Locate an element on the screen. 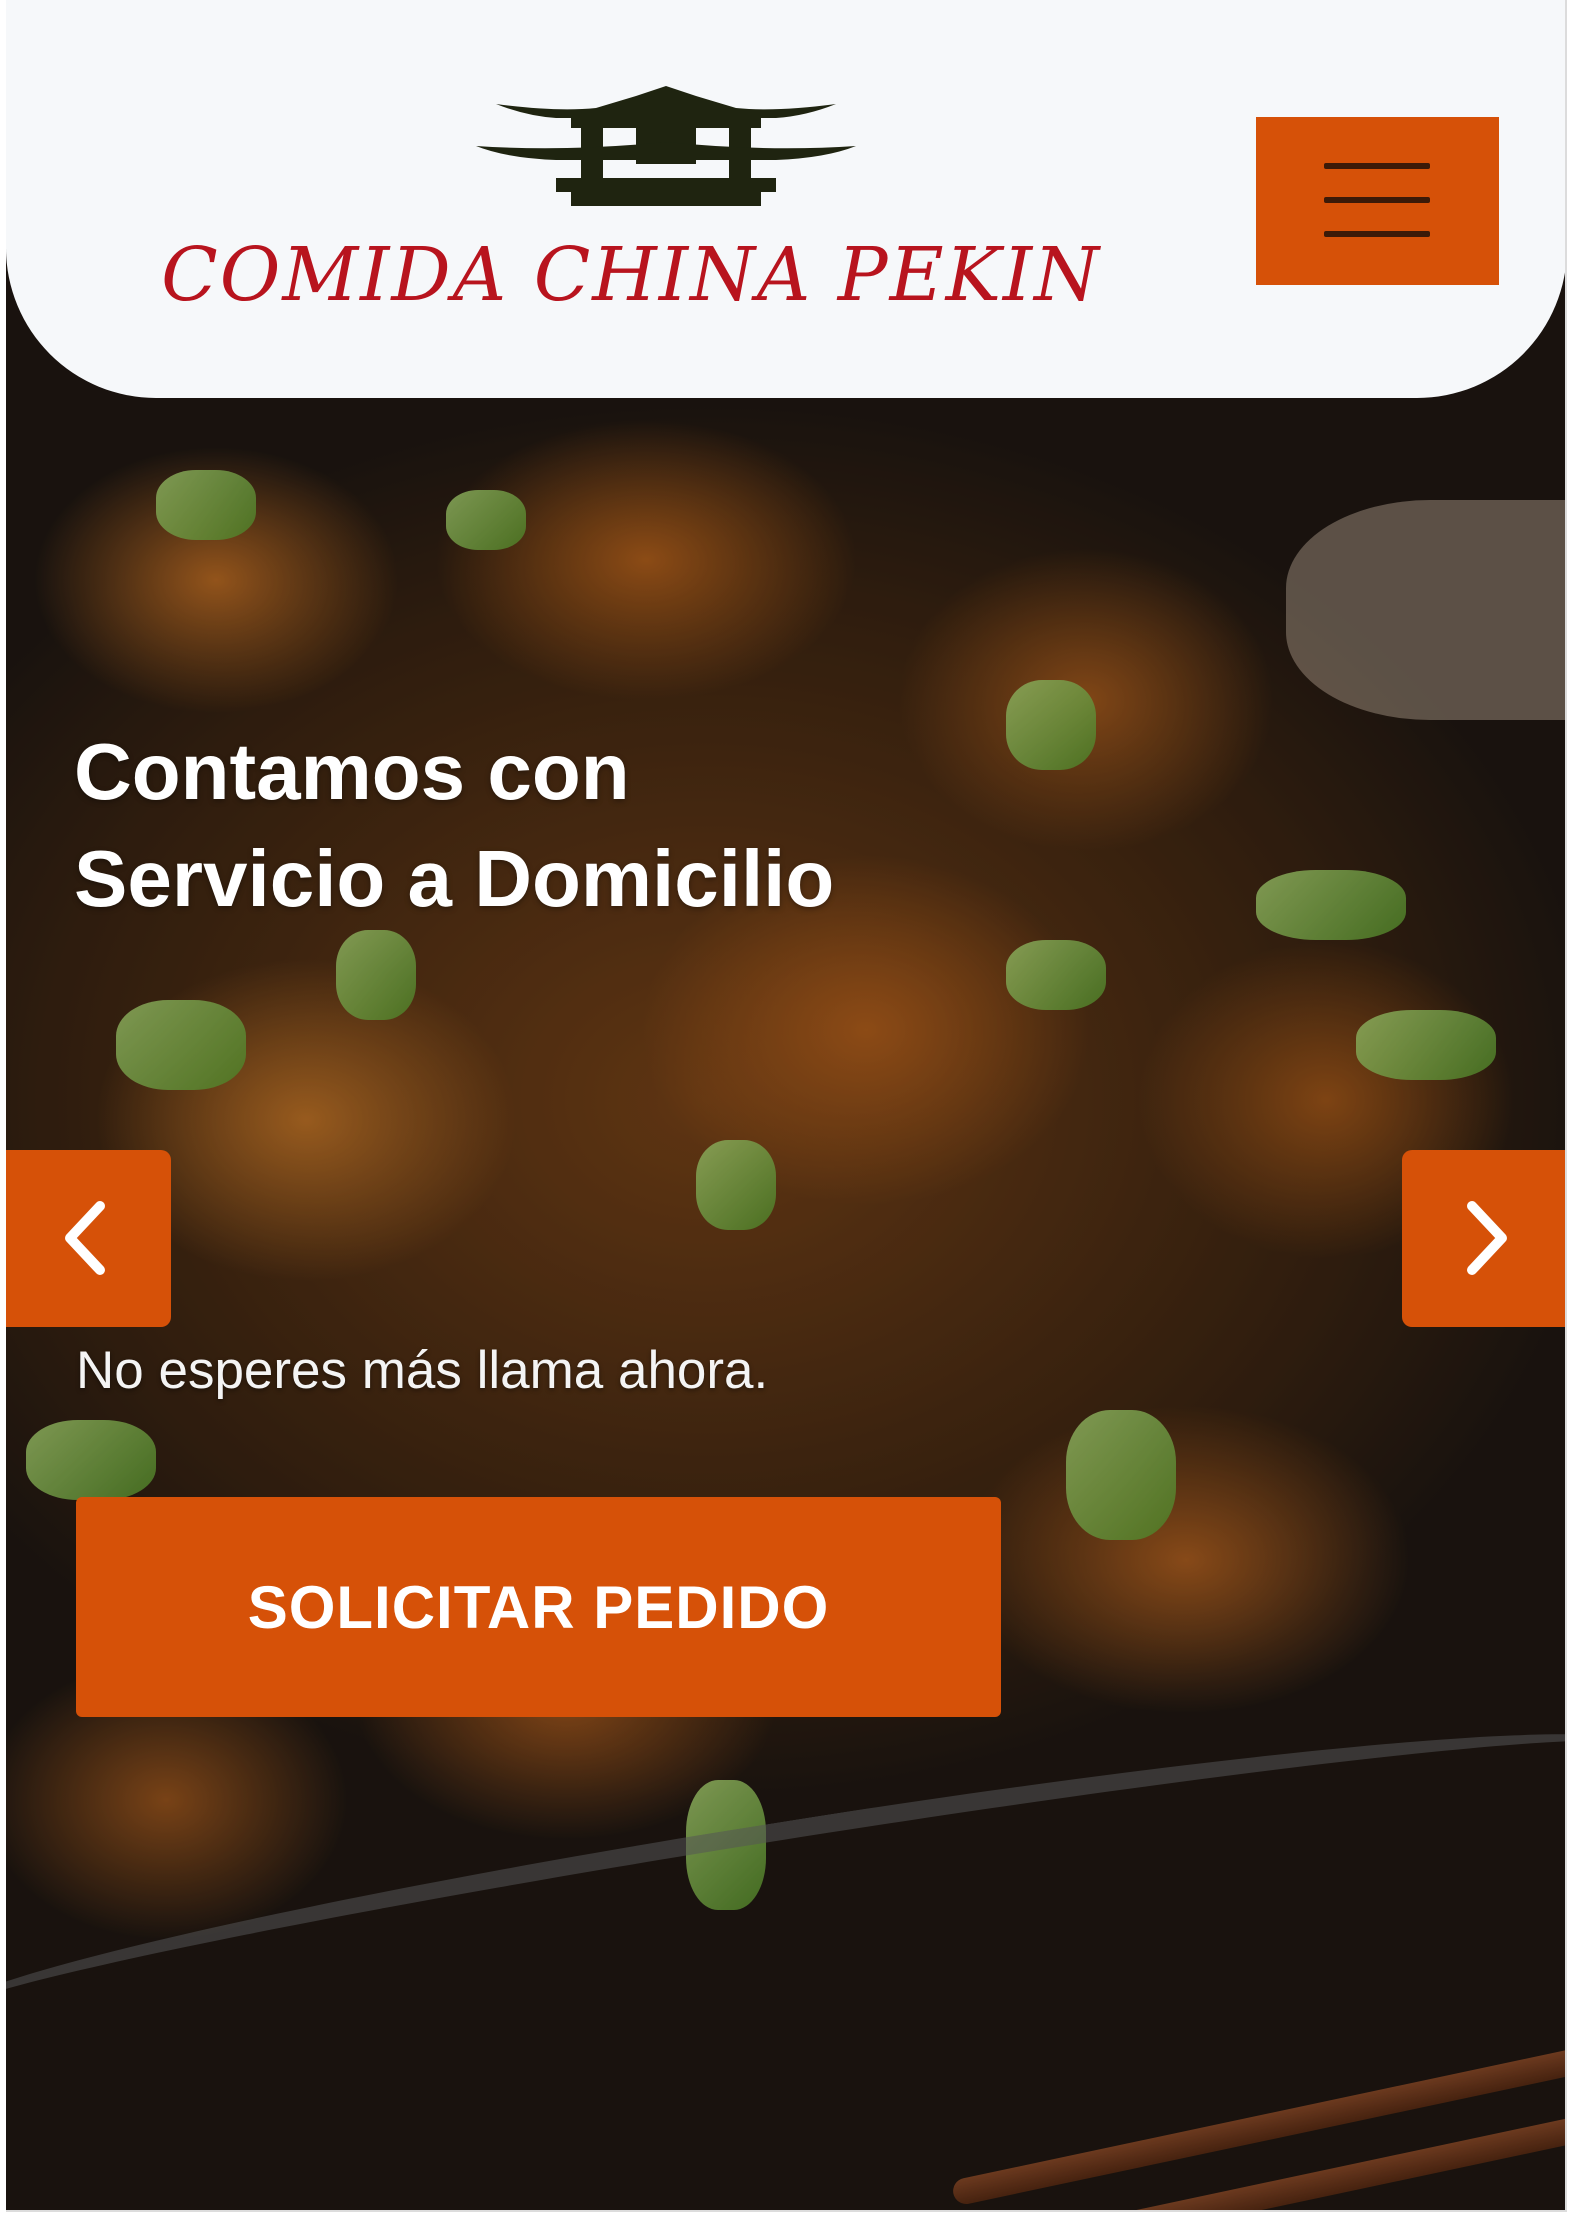  chevron-right-icon is located at coordinates (1487, 1238).